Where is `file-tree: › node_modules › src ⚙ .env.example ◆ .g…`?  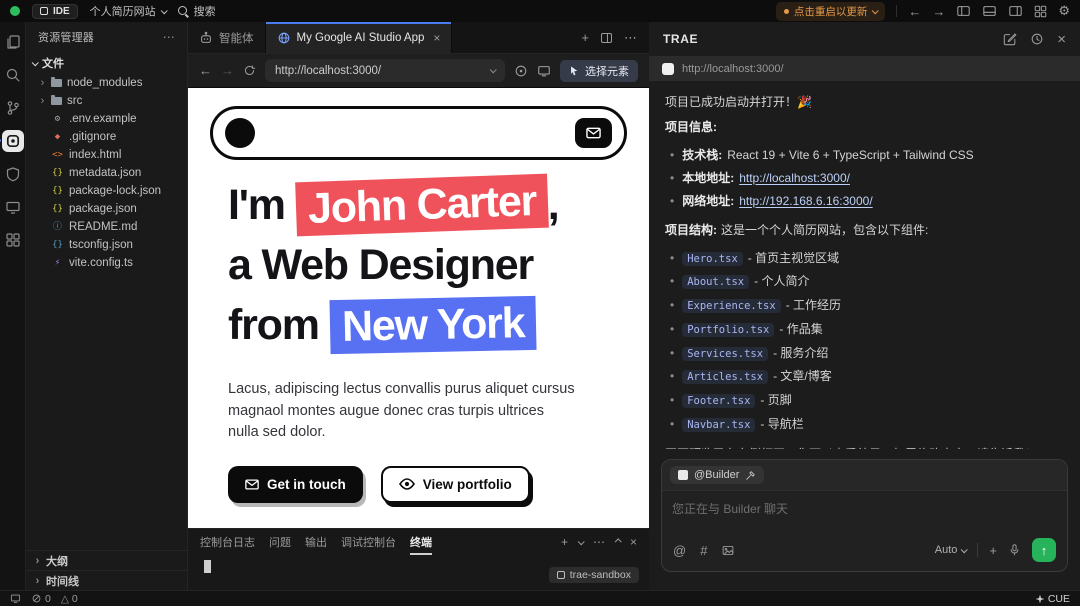
file-tree: › node_modules › src ⚙ .env.example ◆ .g… is located at coordinates (106, 173).